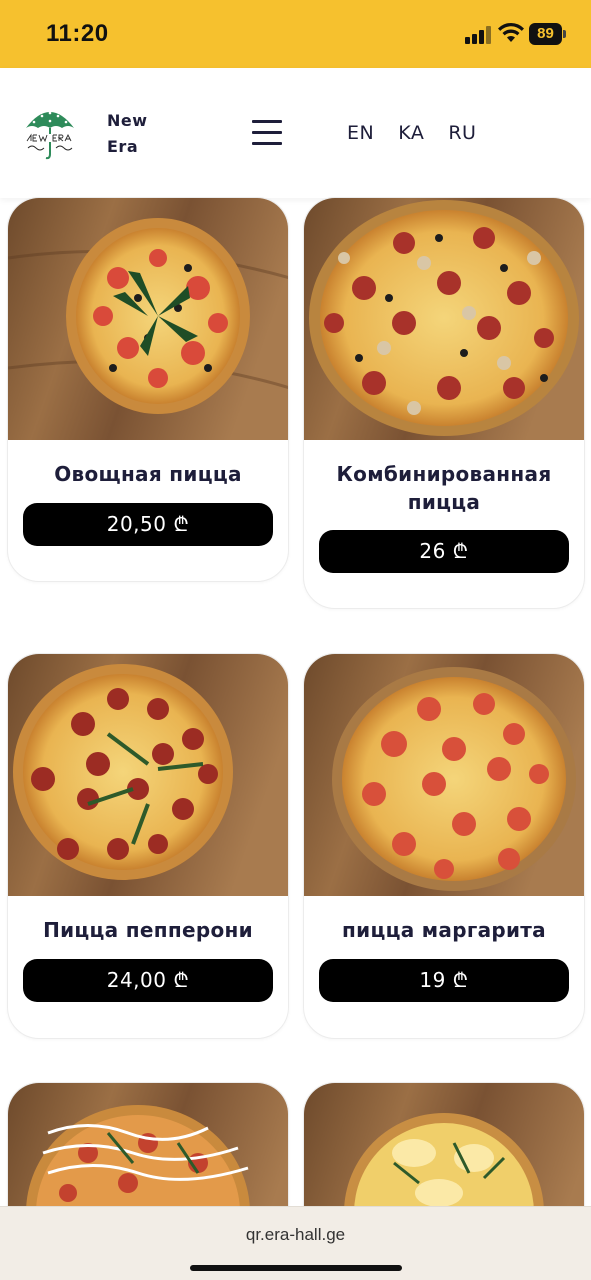 This screenshot has width=591, height=1280. What do you see at coordinates (462, 133) in the screenshot?
I see `lang-ru: RU` at bounding box center [462, 133].